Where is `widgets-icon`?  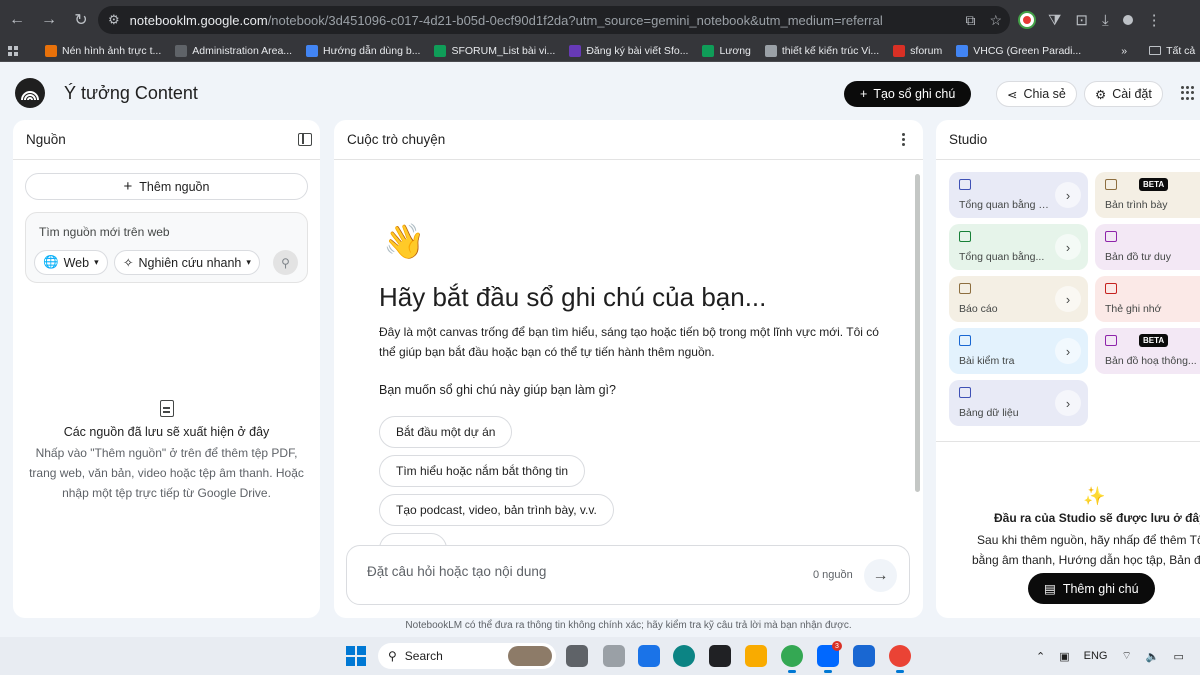
widgets-icon is located at coordinates (614, 656).